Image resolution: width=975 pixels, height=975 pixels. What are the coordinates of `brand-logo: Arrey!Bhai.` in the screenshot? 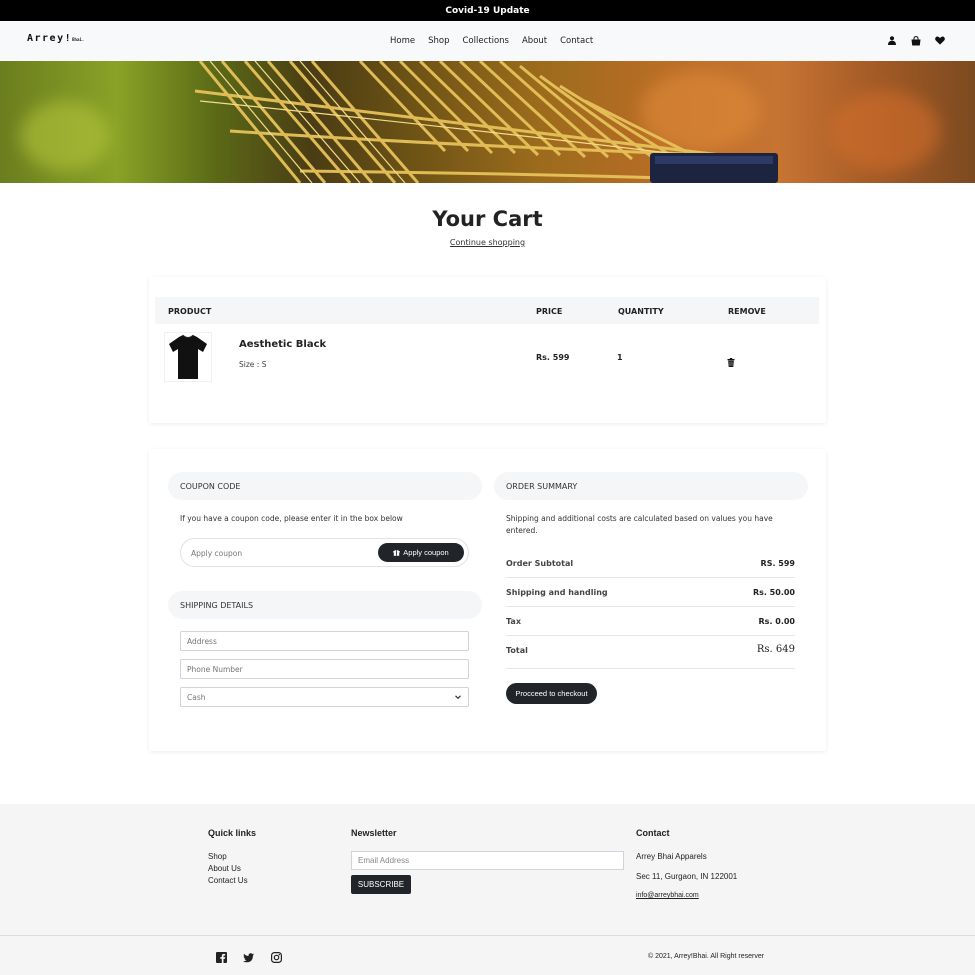 It's located at (55, 38).